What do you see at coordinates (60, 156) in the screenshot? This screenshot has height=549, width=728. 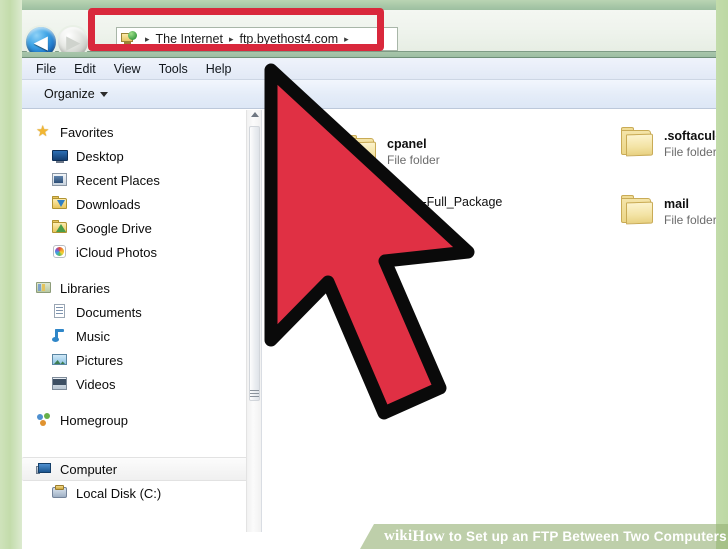 I see `desktop-icon` at bounding box center [60, 156].